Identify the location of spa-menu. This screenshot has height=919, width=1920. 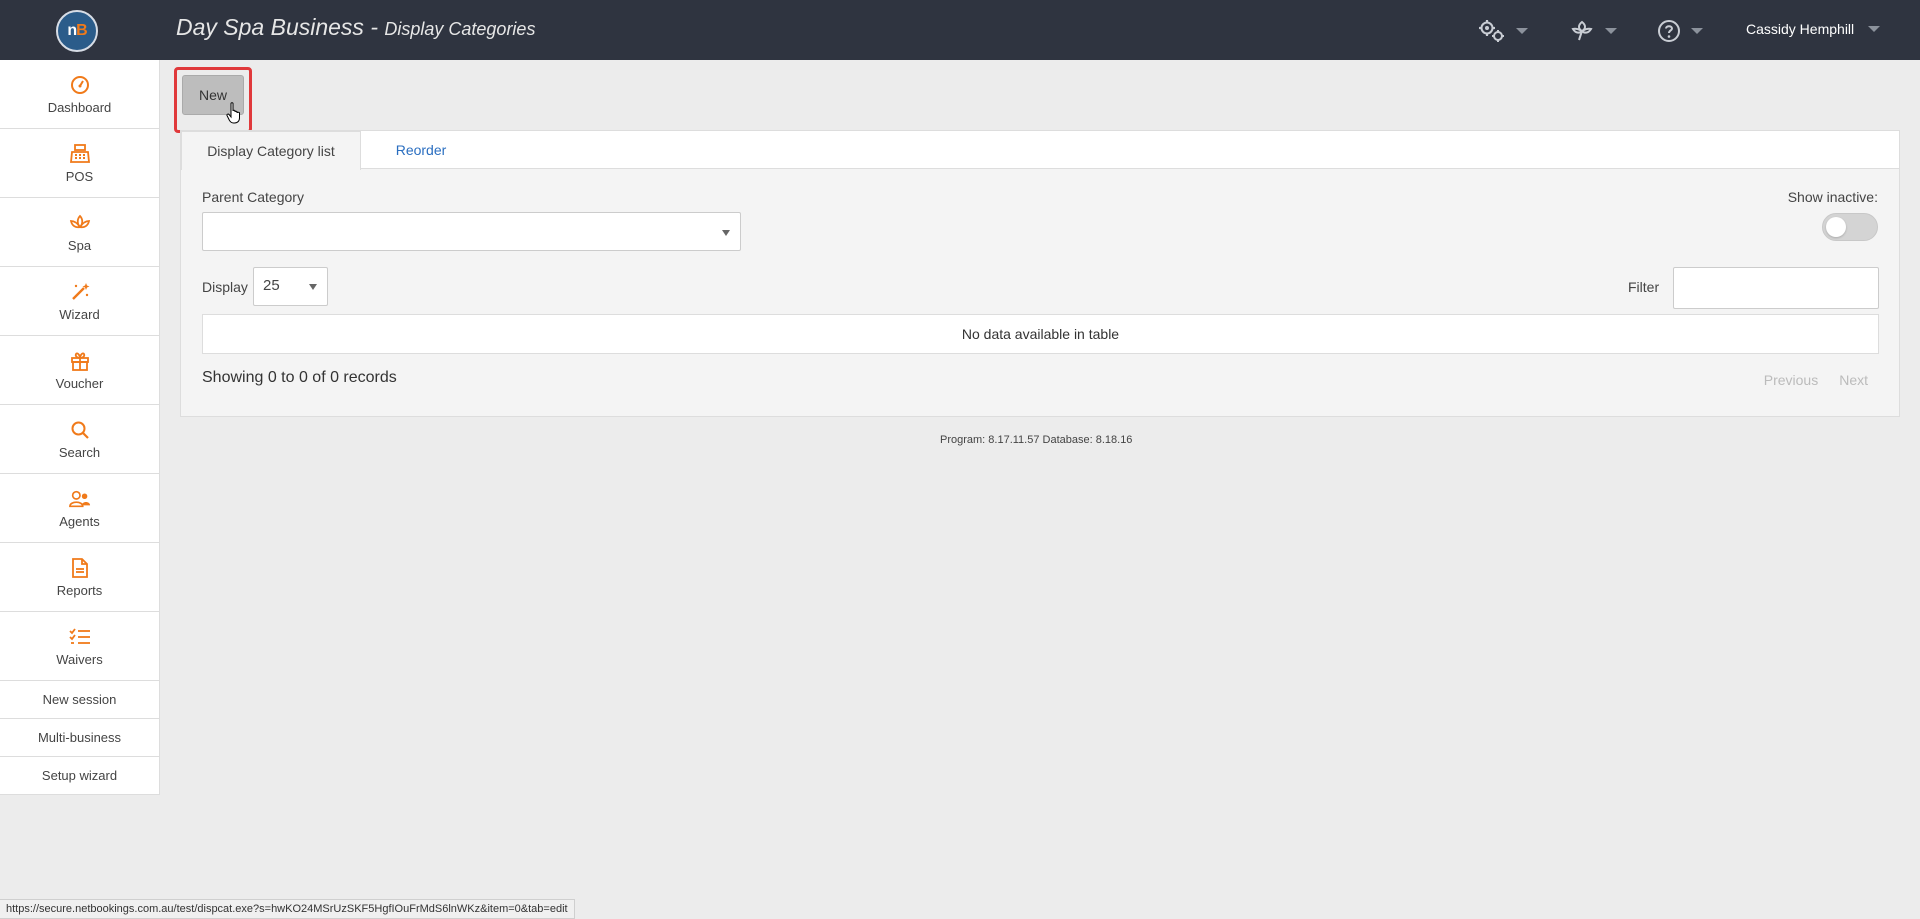
(1593, 31).